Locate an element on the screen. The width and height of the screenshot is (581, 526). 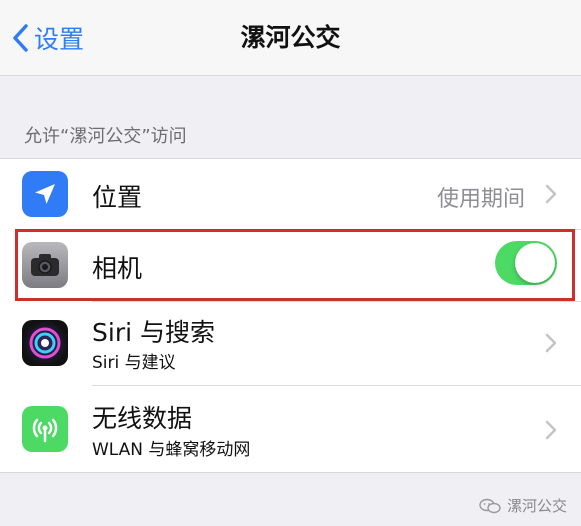
siri-subtitle: Siri 与建议 is located at coordinates (134, 363).